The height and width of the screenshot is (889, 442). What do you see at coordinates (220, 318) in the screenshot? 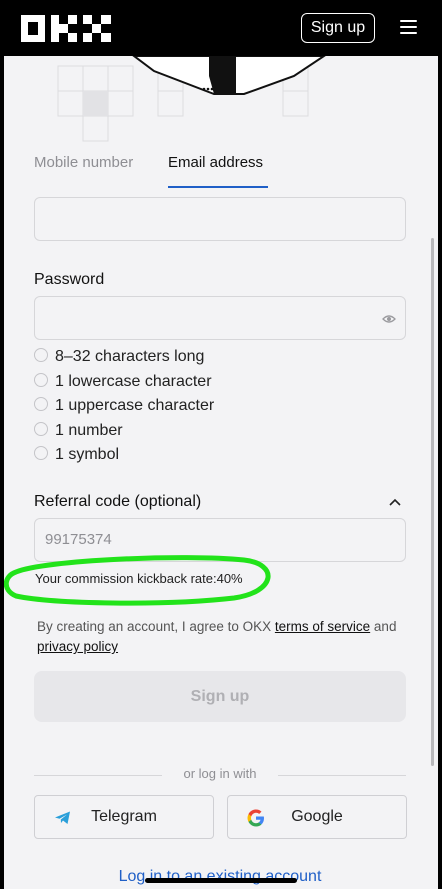
I see `password-input` at bounding box center [220, 318].